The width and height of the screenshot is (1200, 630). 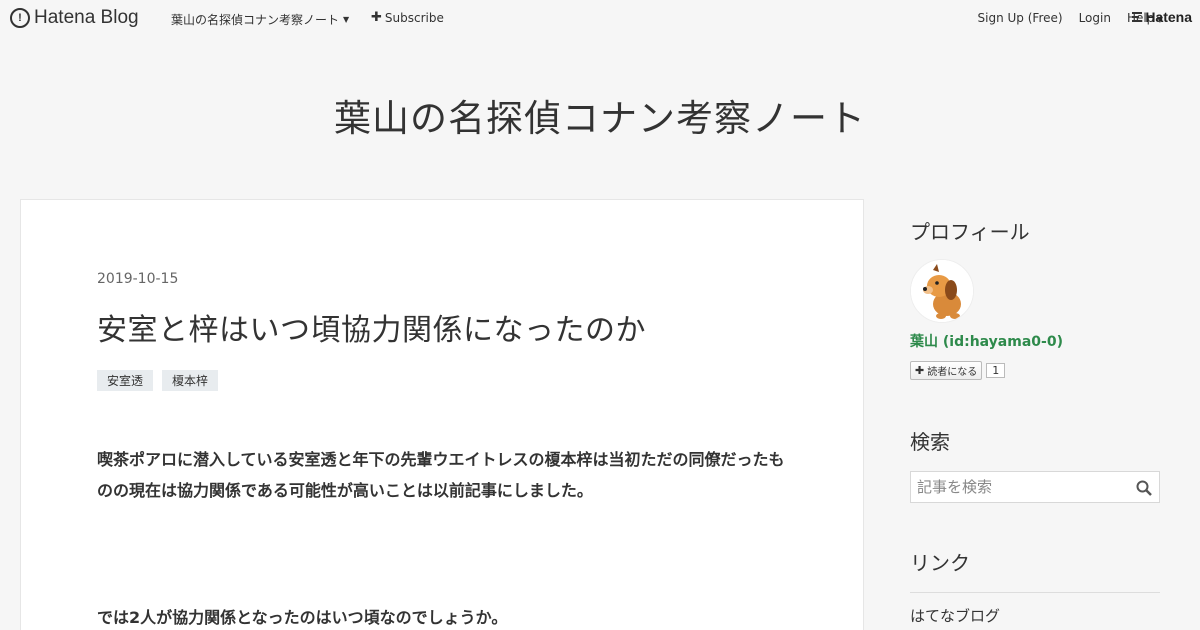 What do you see at coordinates (940, 563) in the screenshot?
I see `links-heading: リンク` at bounding box center [940, 563].